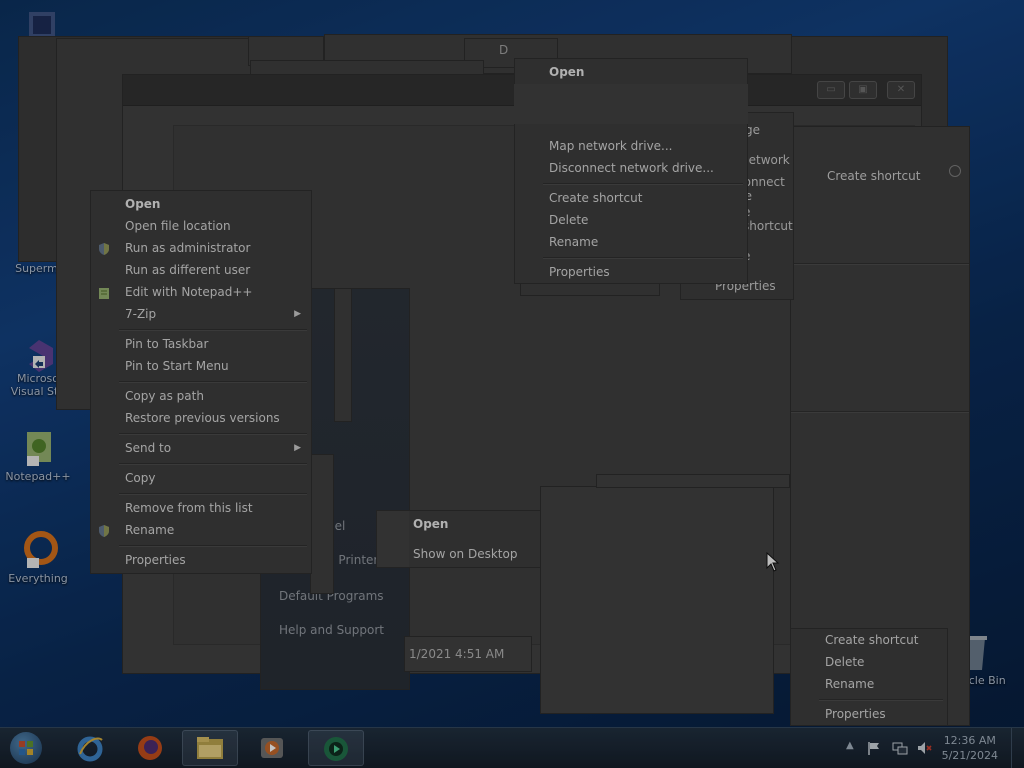  I want to click on clock-time: 12:36 AM, so click(969, 740).